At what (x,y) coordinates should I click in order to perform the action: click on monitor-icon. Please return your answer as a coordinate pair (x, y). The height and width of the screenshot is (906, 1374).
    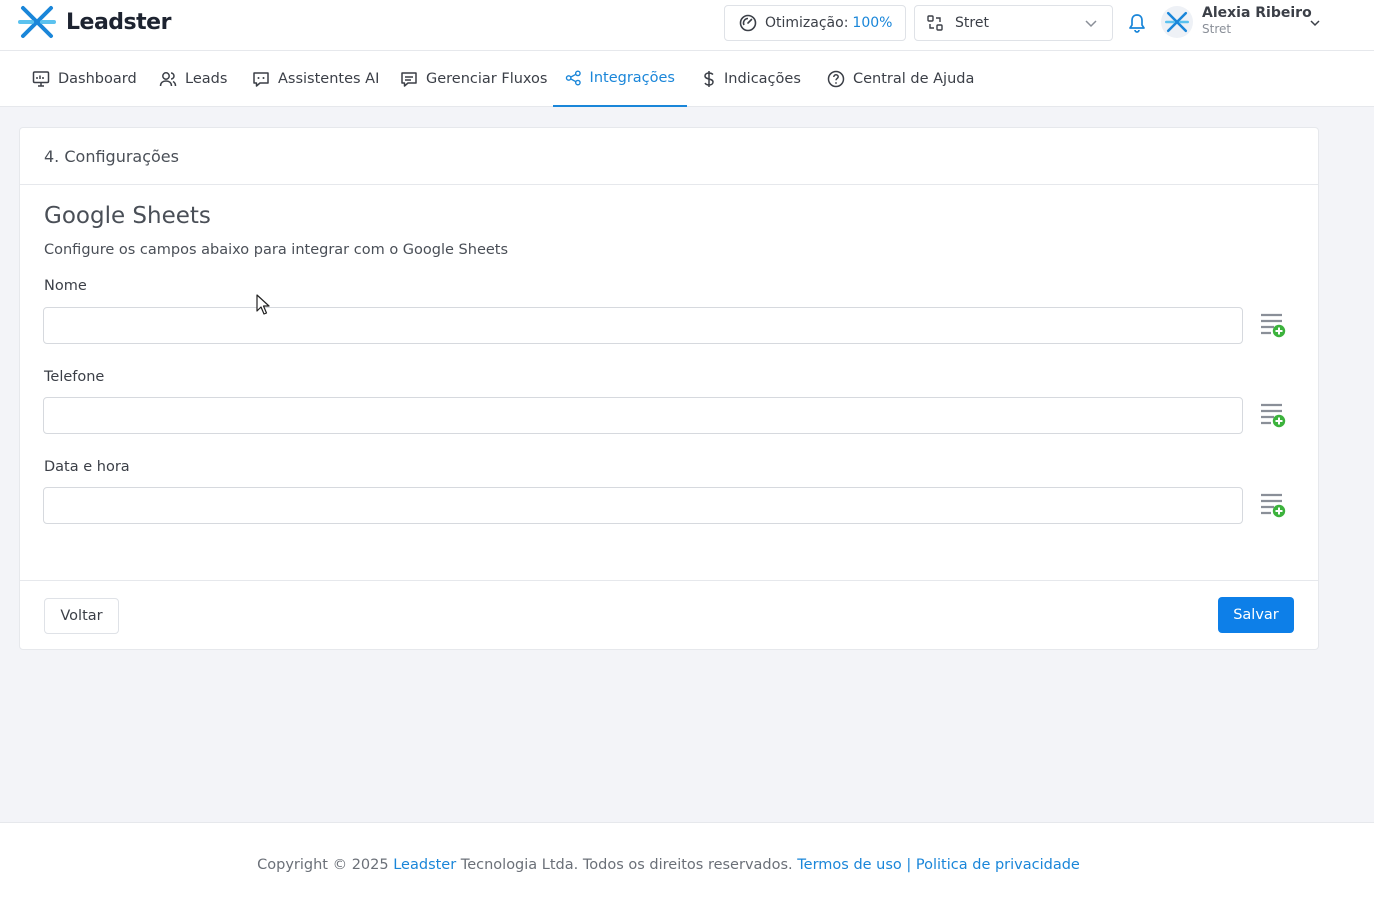
    Looking at the image, I should click on (41, 79).